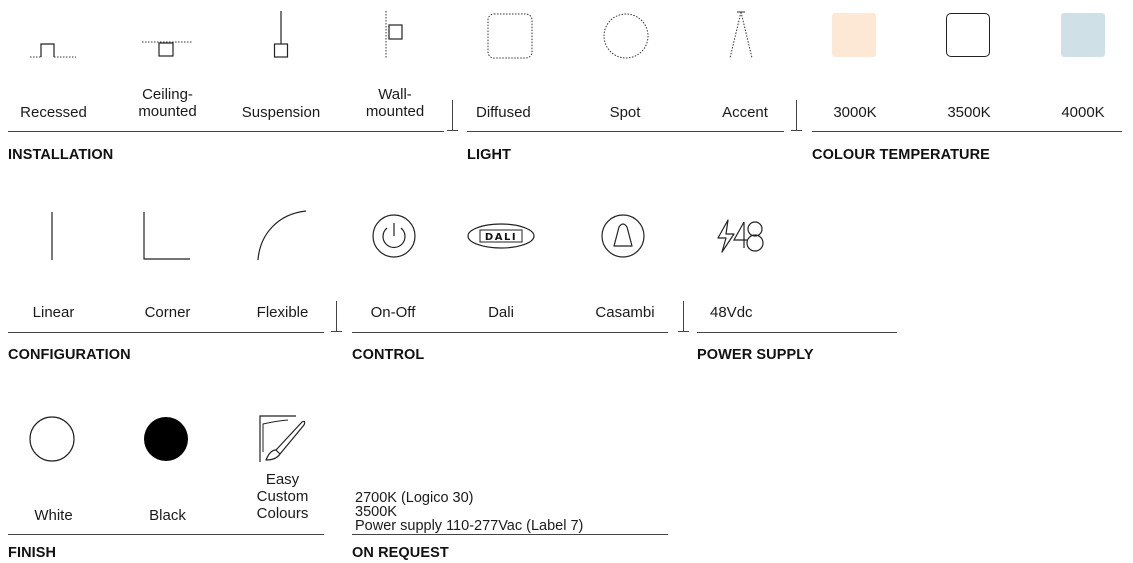  What do you see at coordinates (469, 526) in the screenshot?
I see `on-request-line-3: Power supply 110-277Vac (Label 7)` at bounding box center [469, 526].